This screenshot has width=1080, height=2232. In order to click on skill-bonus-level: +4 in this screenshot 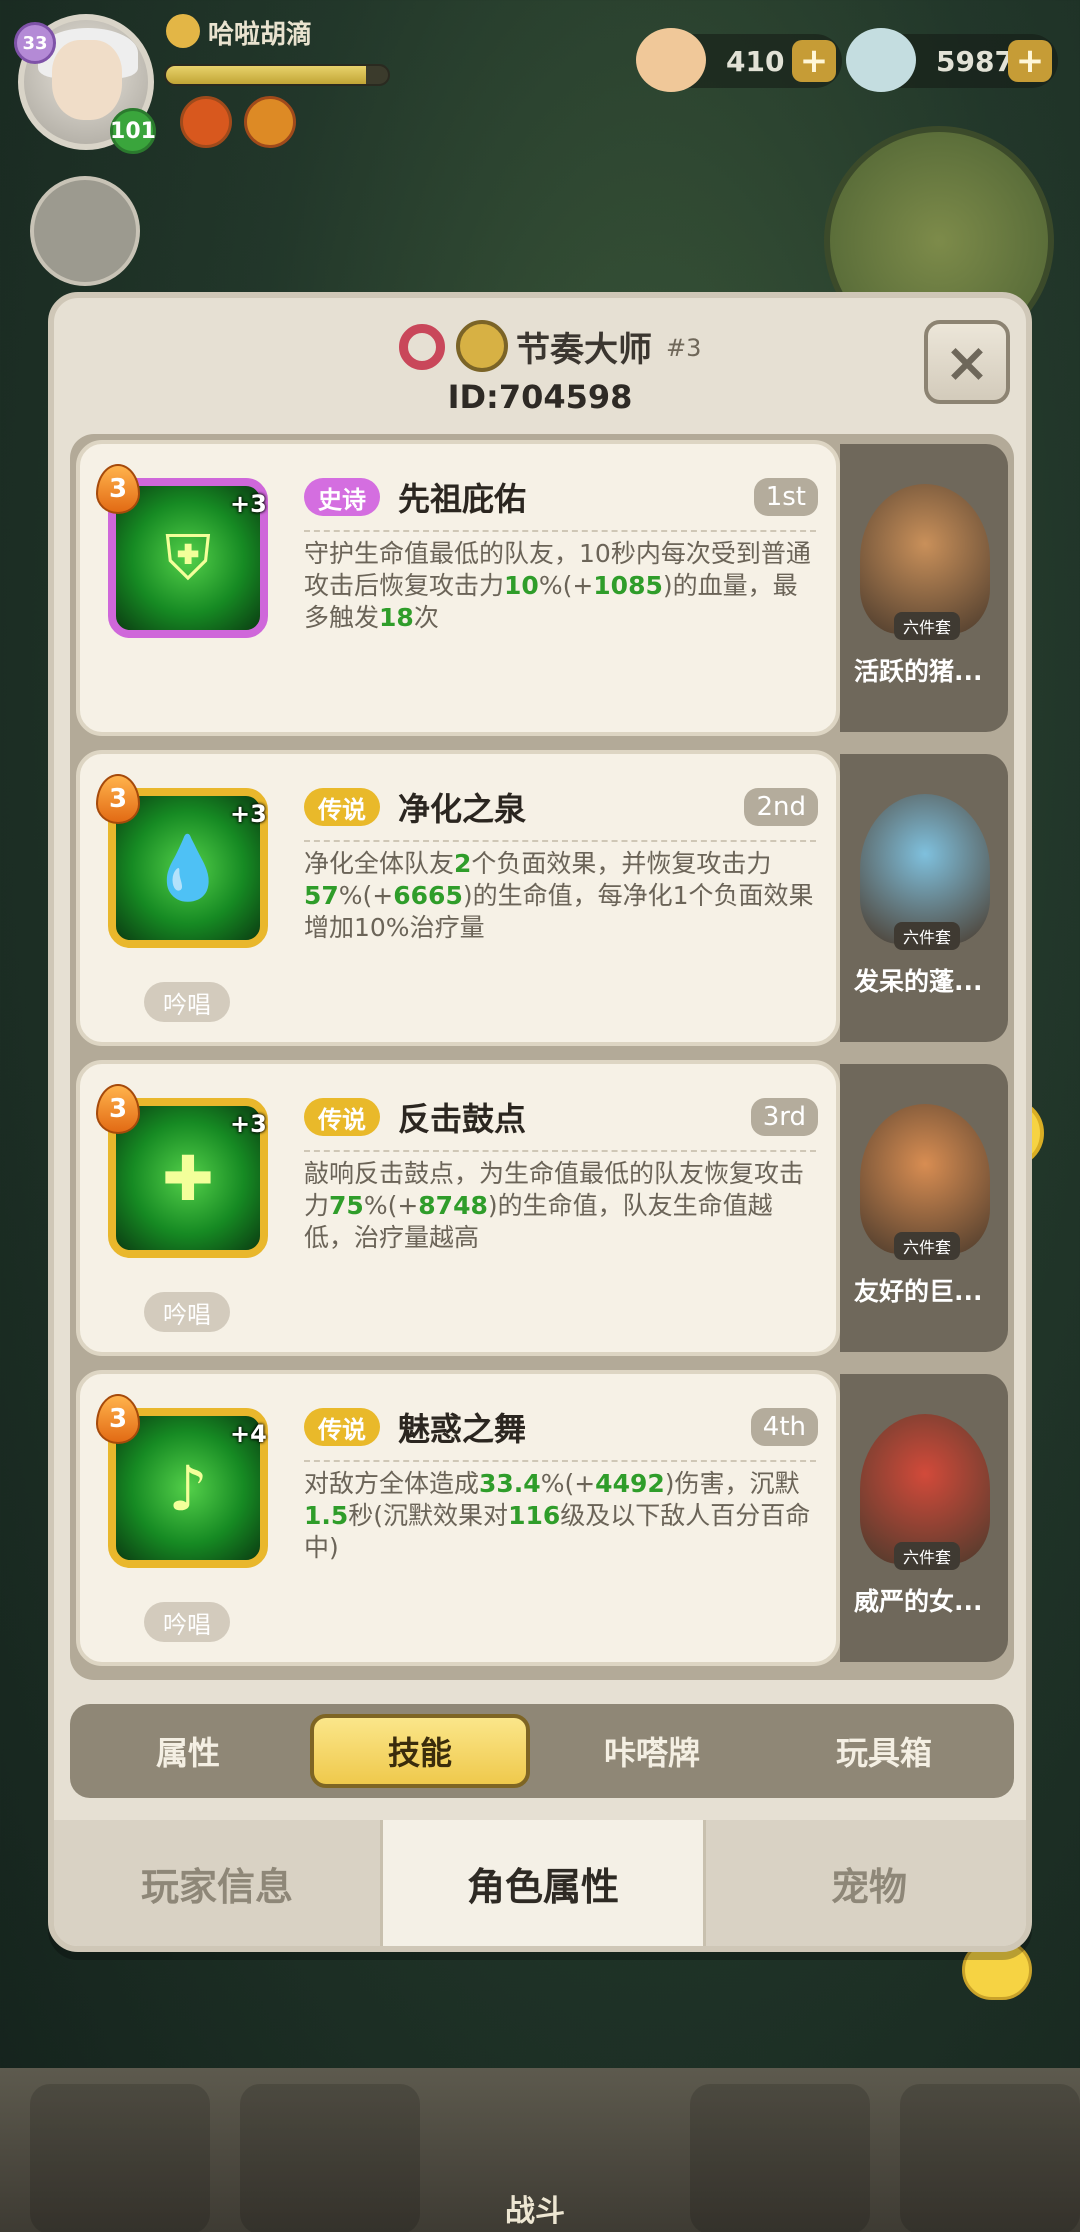, I will do `click(248, 1434)`.